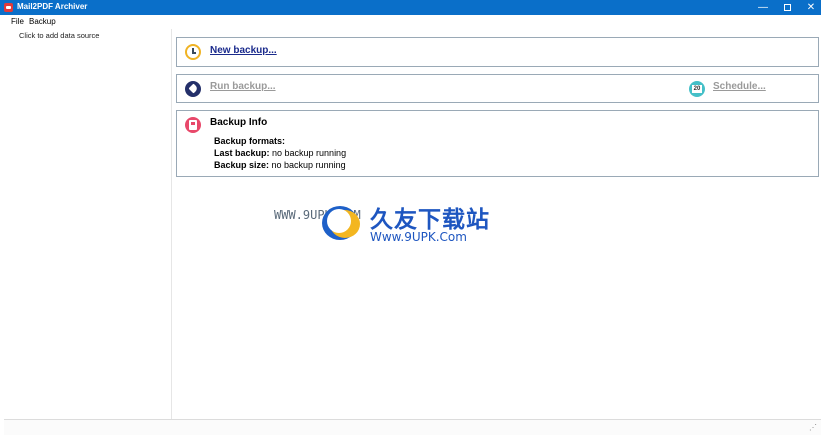 This screenshot has width=821, height=438. What do you see at coordinates (410, 22) in the screenshot?
I see `menu-bar: File Backup` at bounding box center [410, 22].